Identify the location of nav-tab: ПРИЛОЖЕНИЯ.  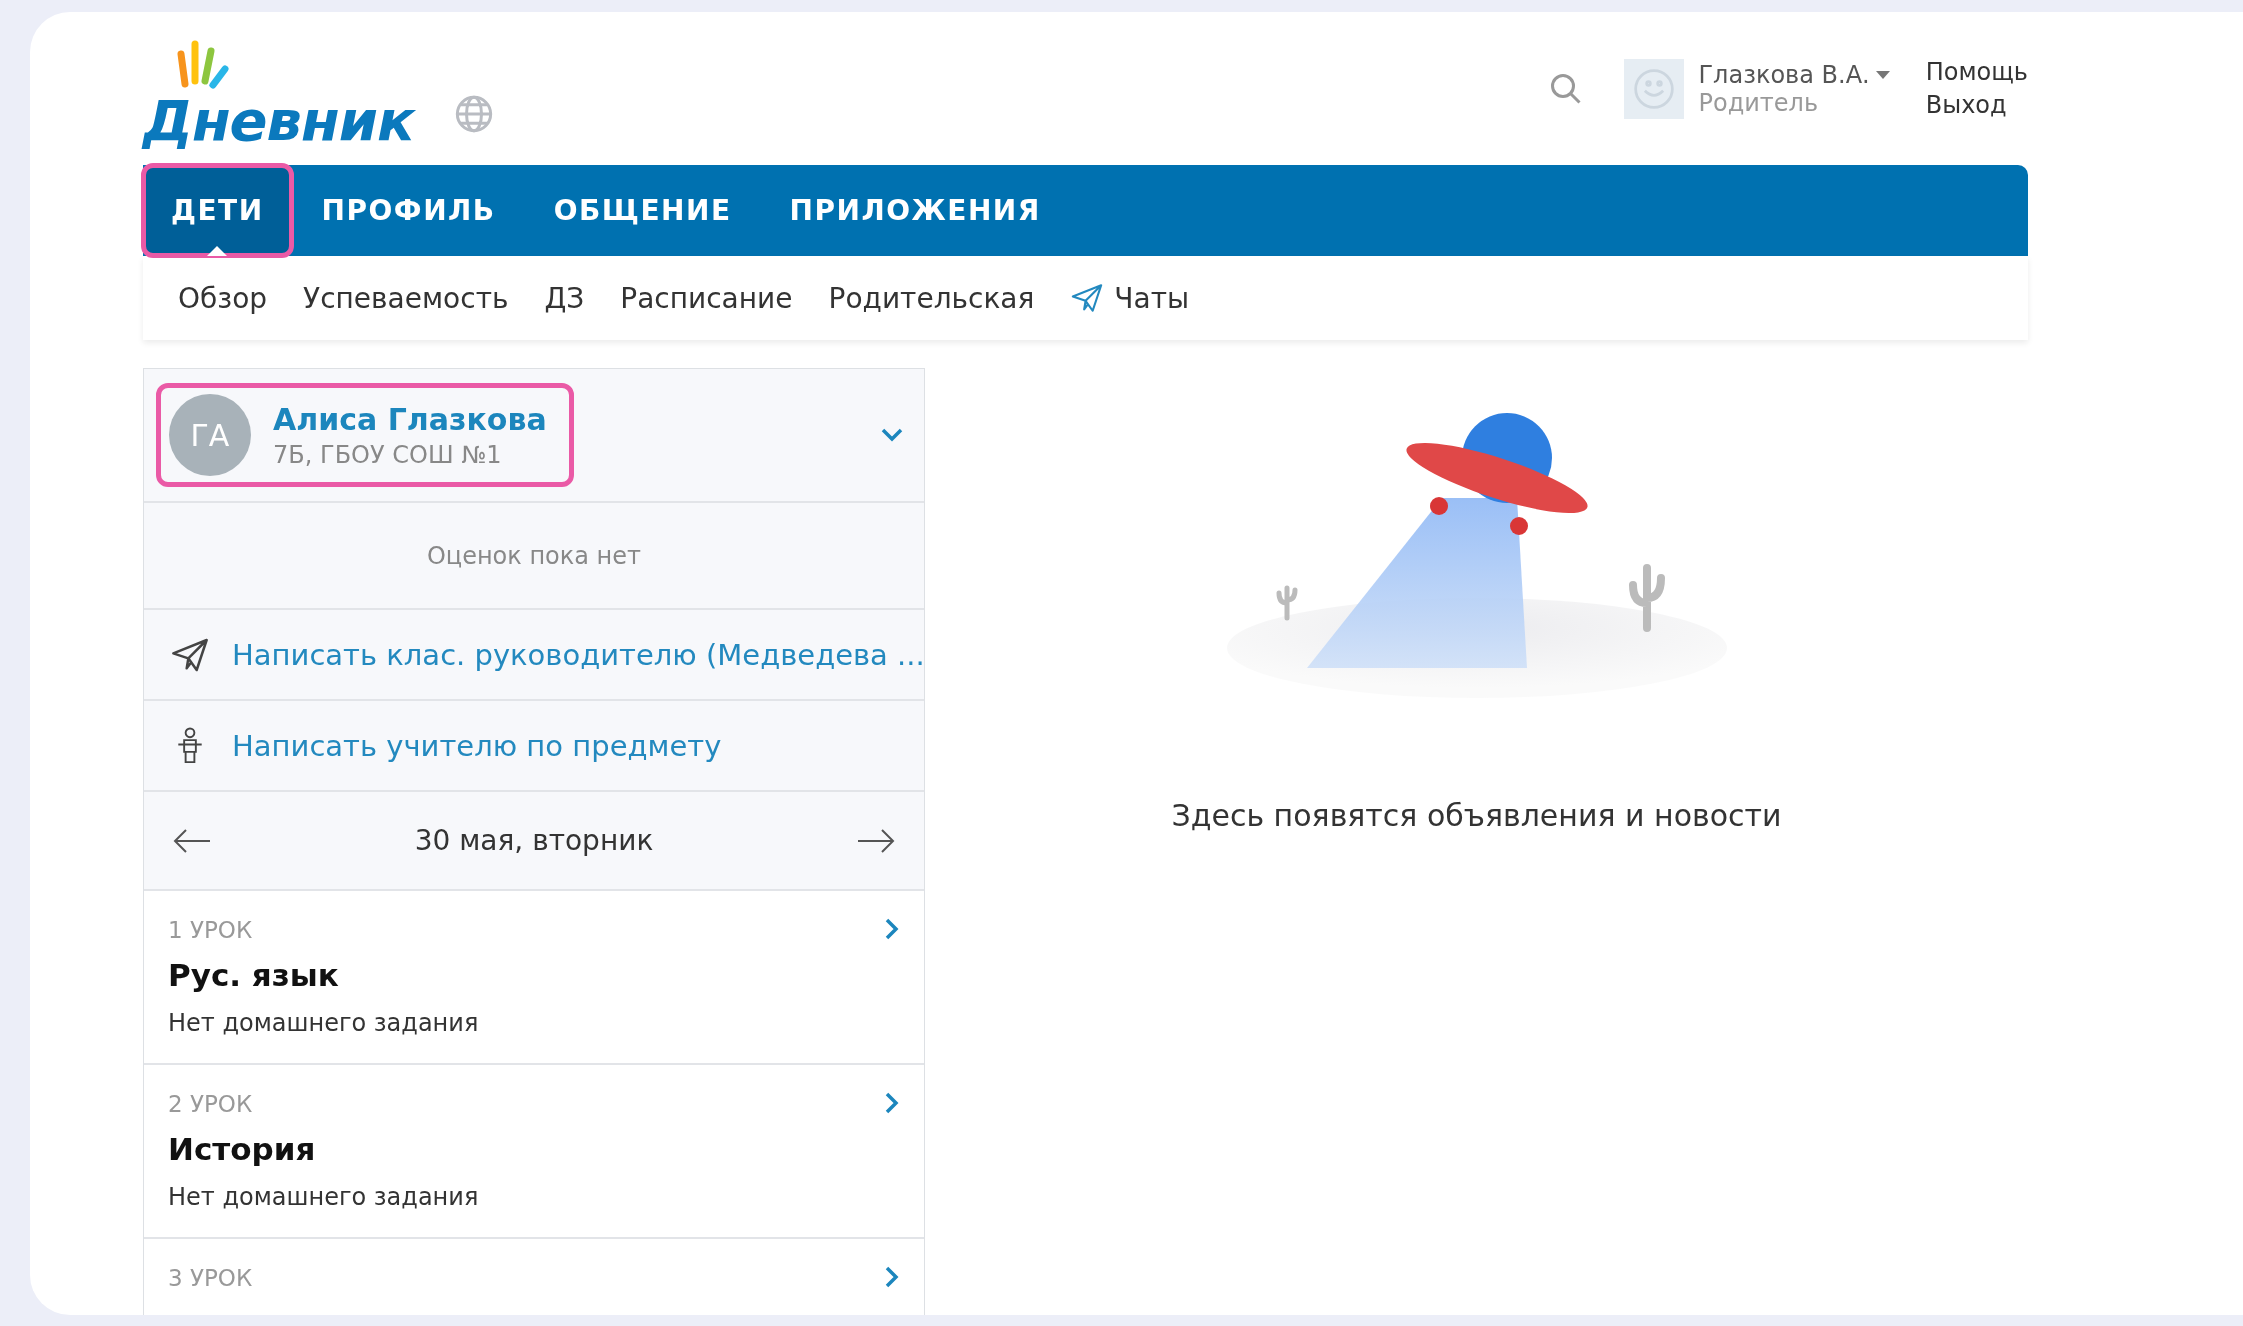
(915, 210).